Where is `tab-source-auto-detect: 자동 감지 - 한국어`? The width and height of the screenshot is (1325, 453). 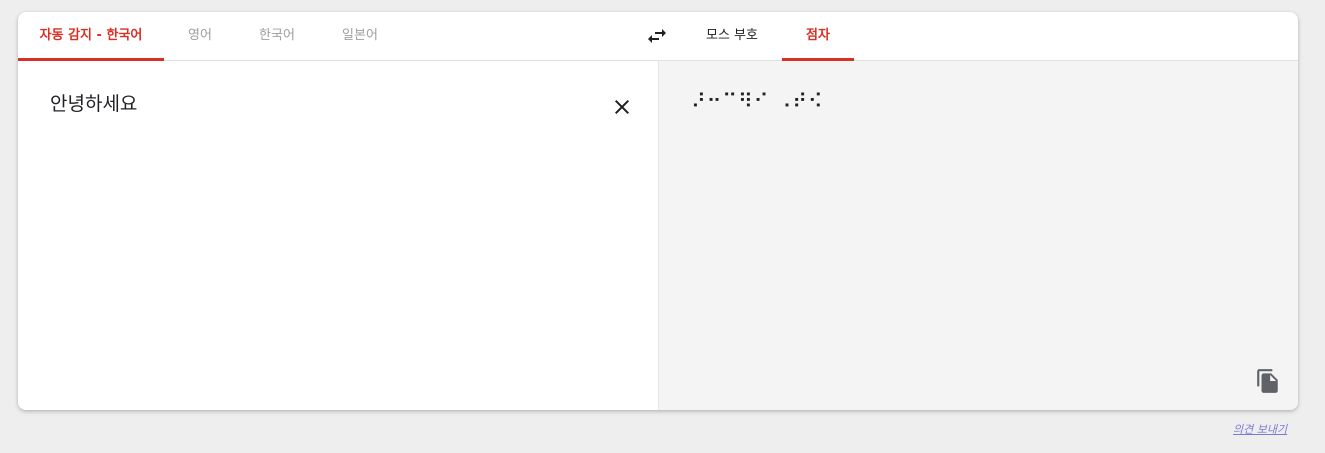 tab-source-auto-detect: 자동 감지 - 한국어 is located at coordinates (91, 36).